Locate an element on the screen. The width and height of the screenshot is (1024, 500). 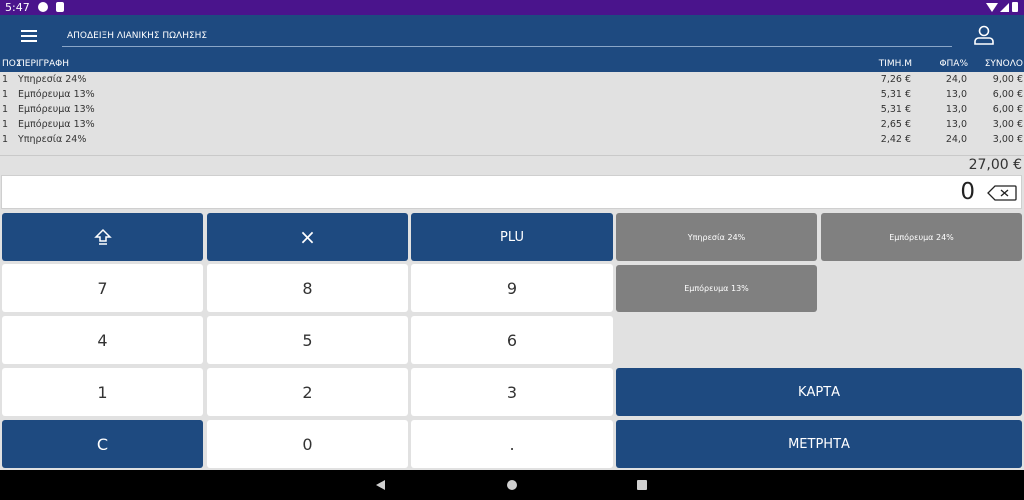
digit-8-button: 8 is located at coordinates (307, 288).